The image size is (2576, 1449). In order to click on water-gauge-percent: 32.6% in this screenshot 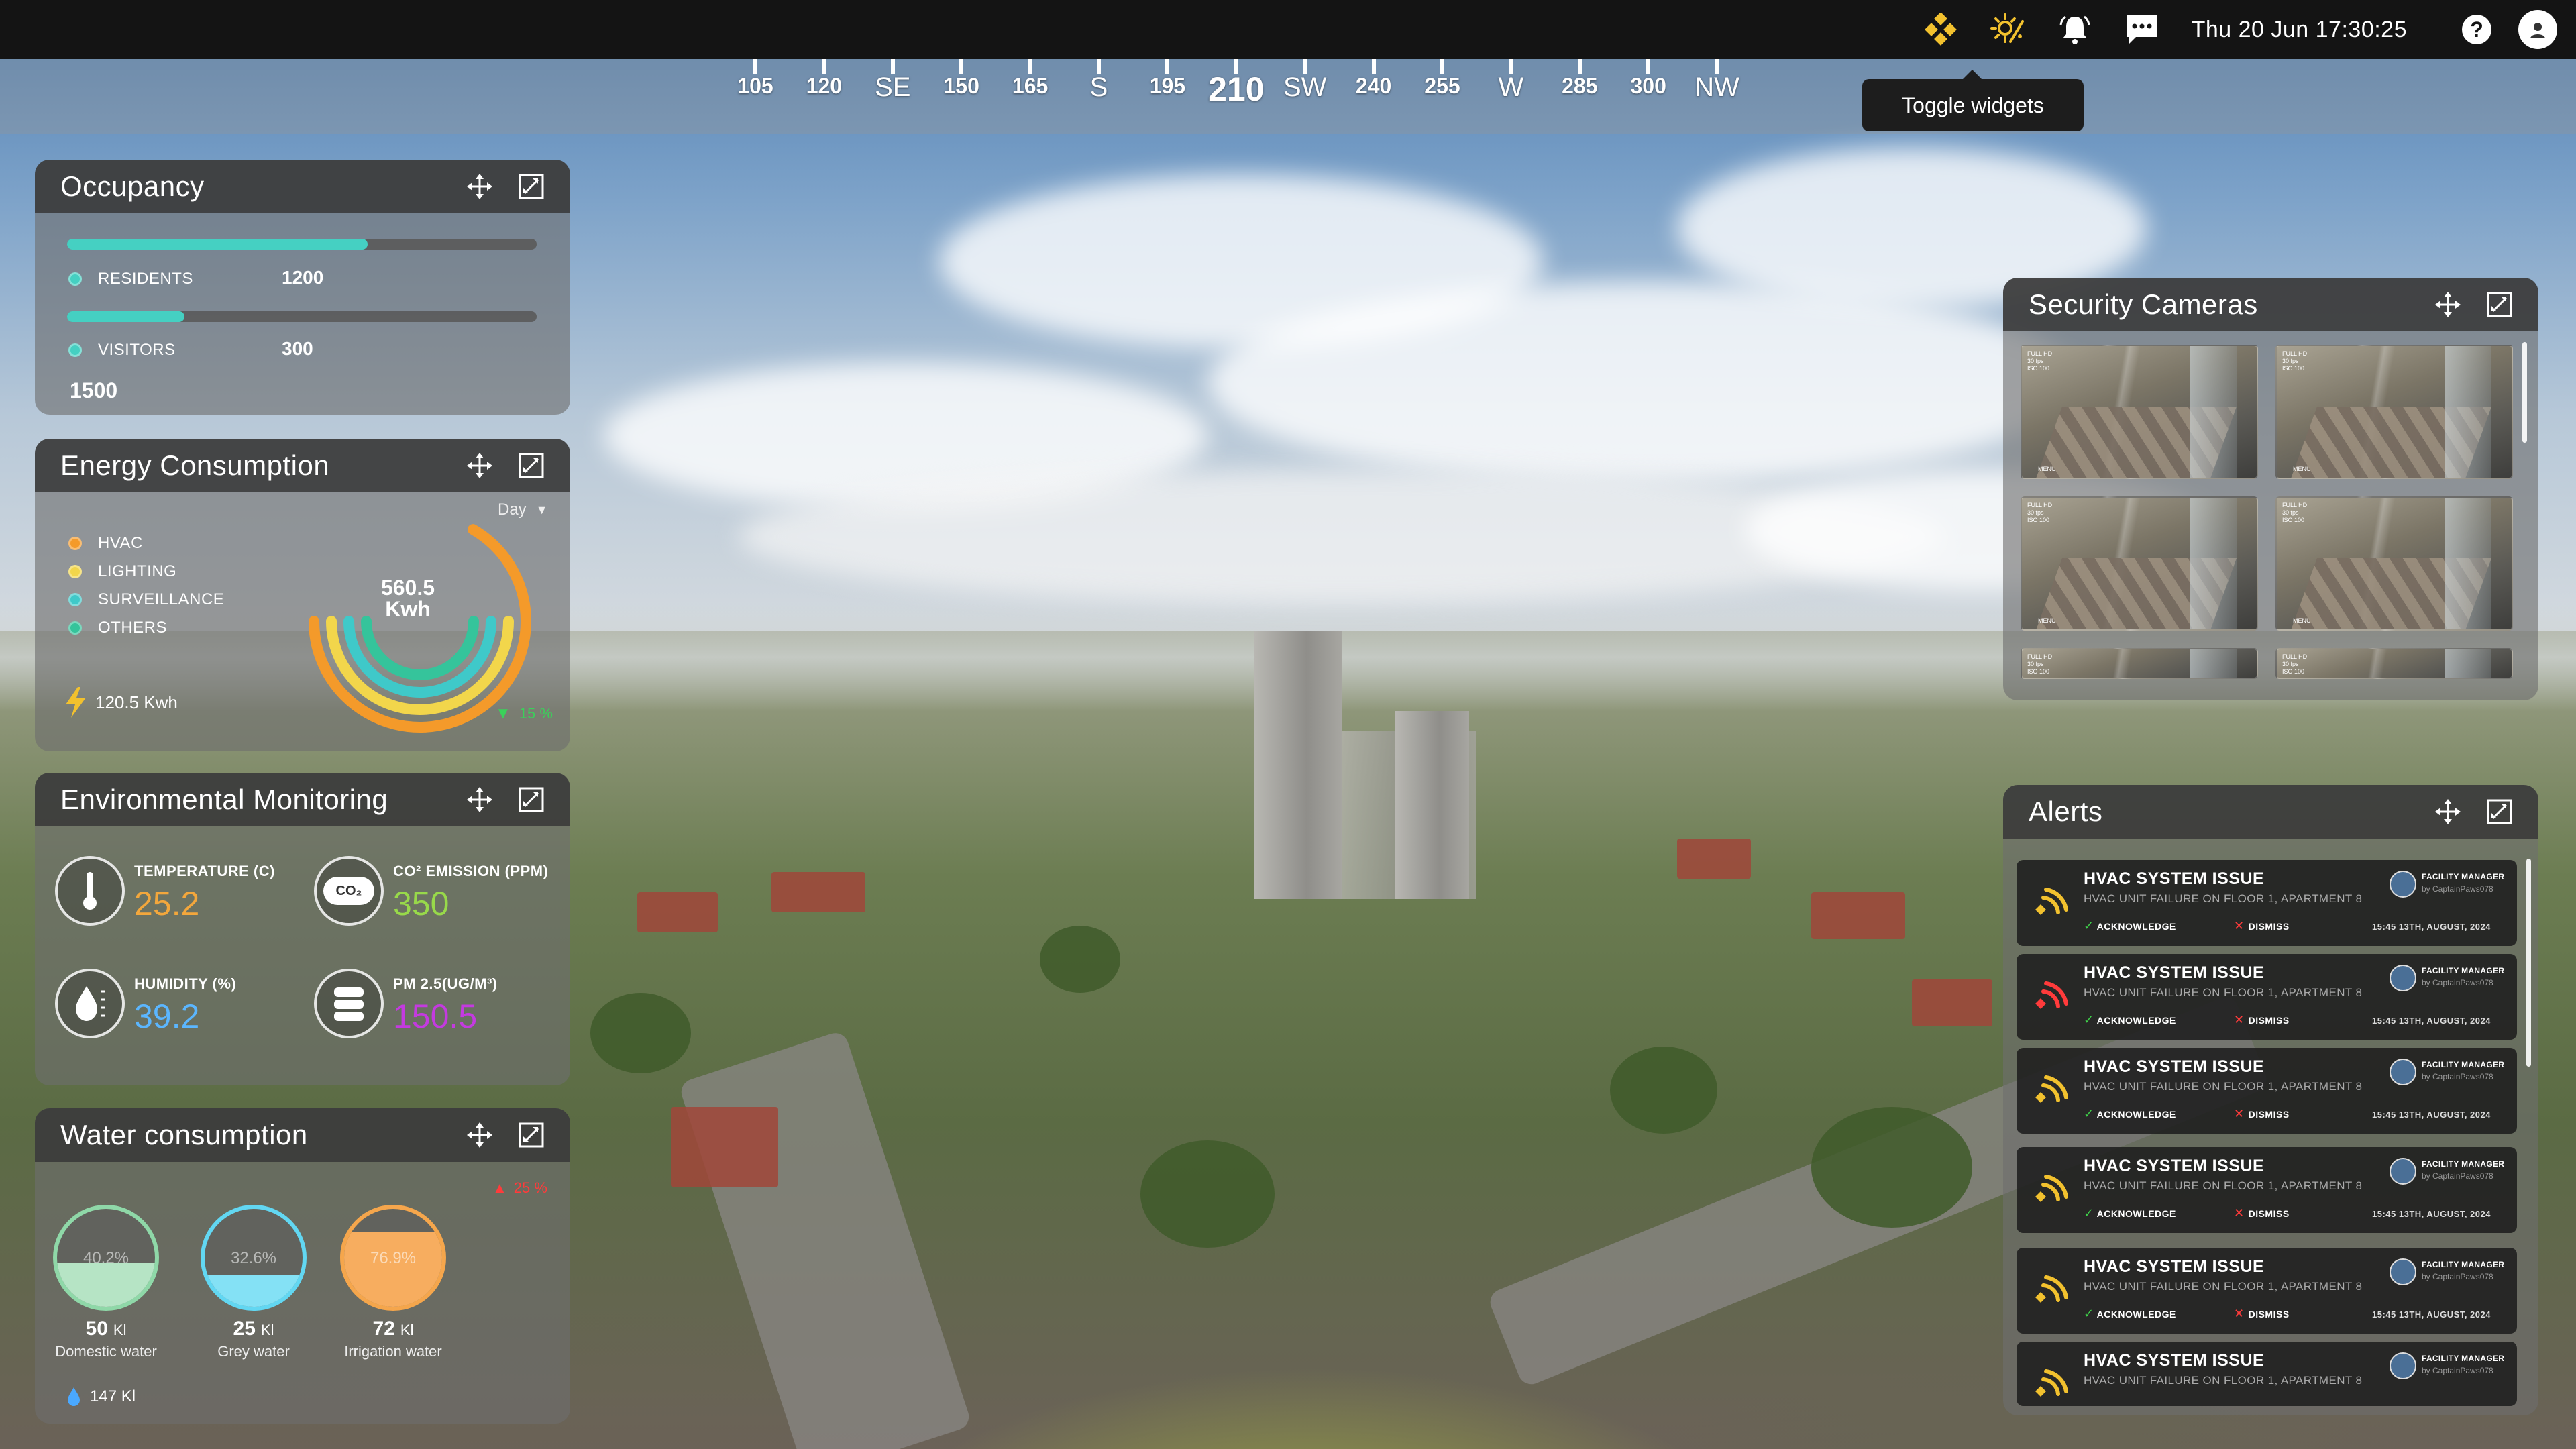, I will do `click(253, 1258)`.